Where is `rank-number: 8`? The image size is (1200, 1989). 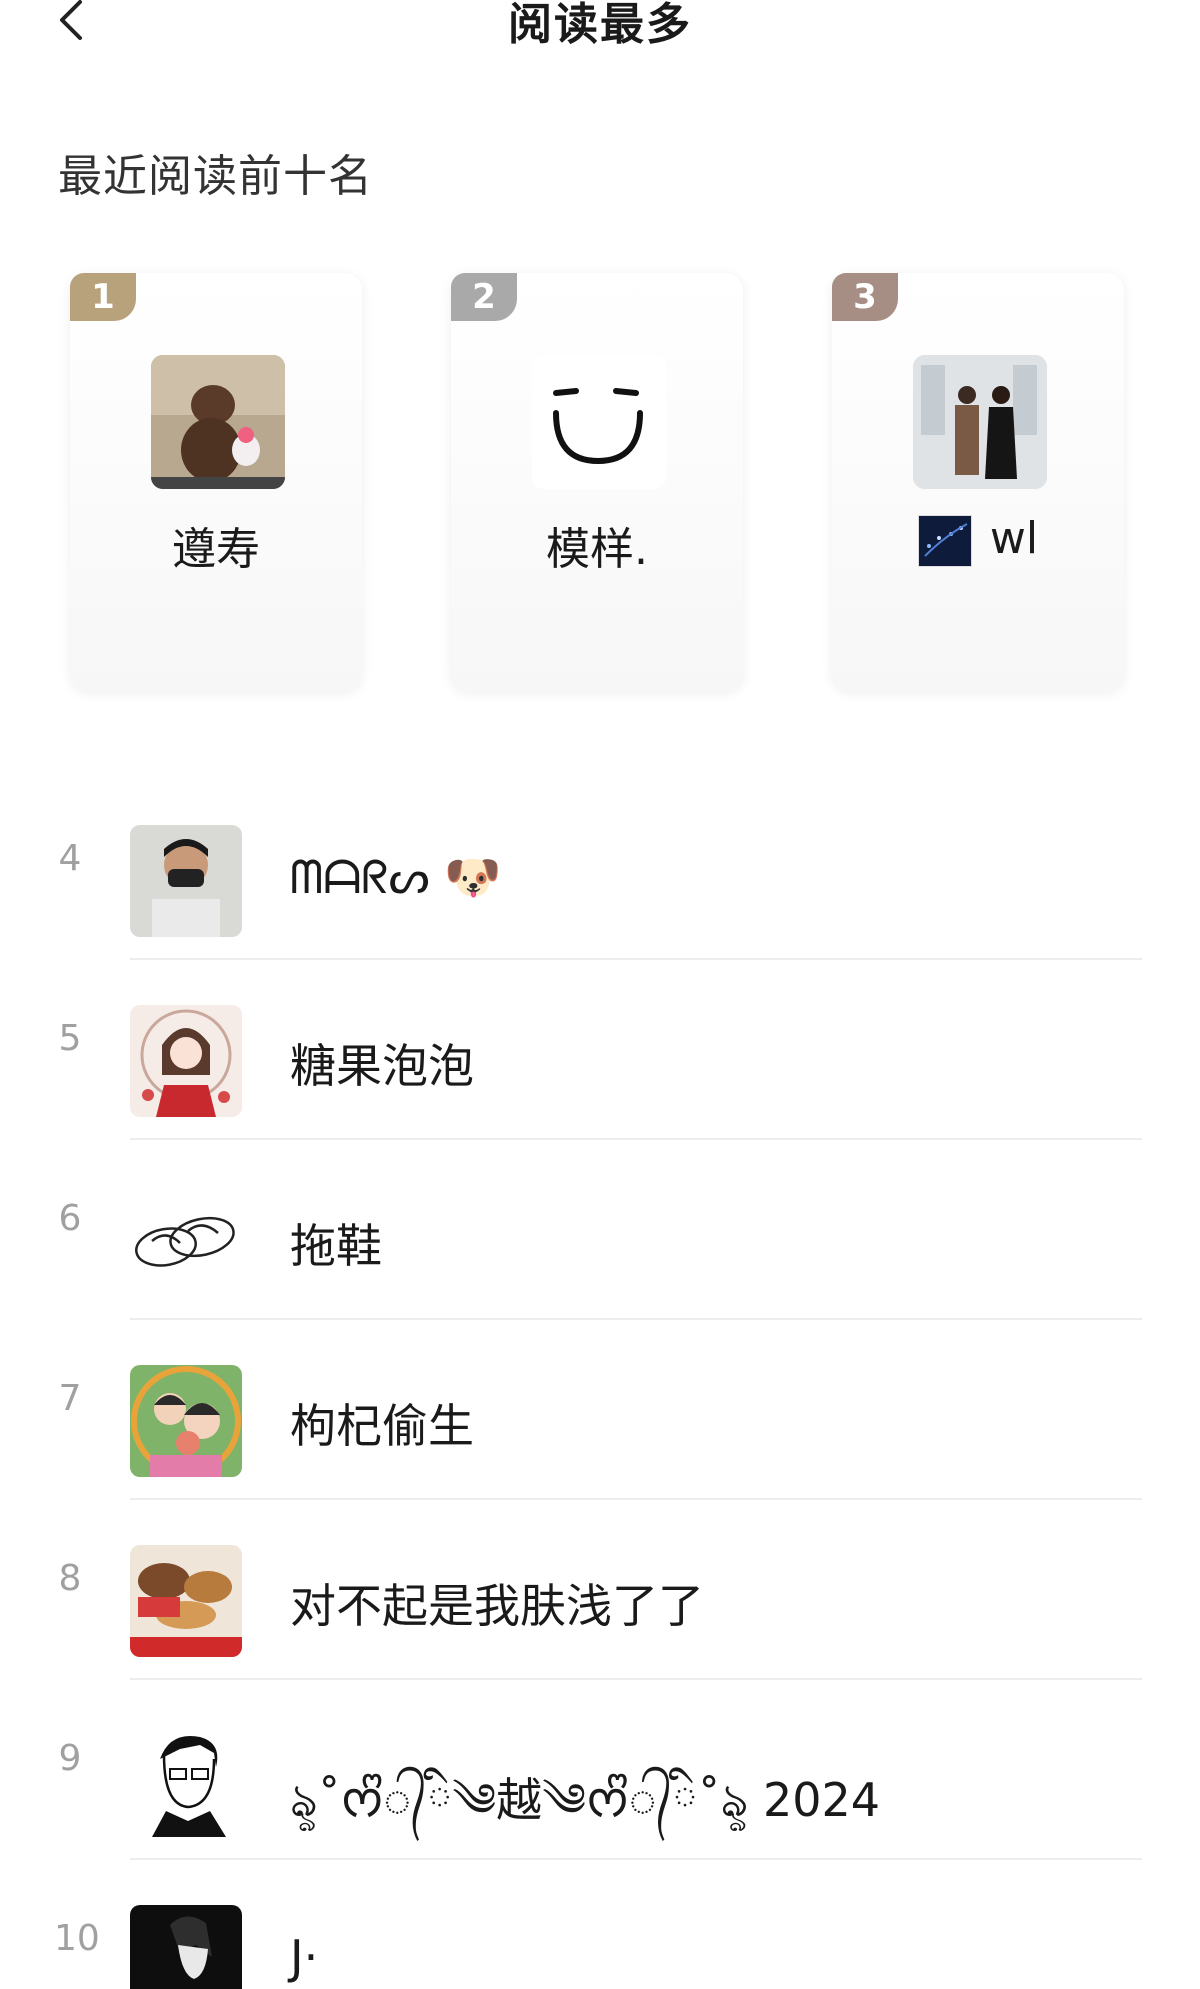 rank-number: 8 is located at coordinates (70, 1578).